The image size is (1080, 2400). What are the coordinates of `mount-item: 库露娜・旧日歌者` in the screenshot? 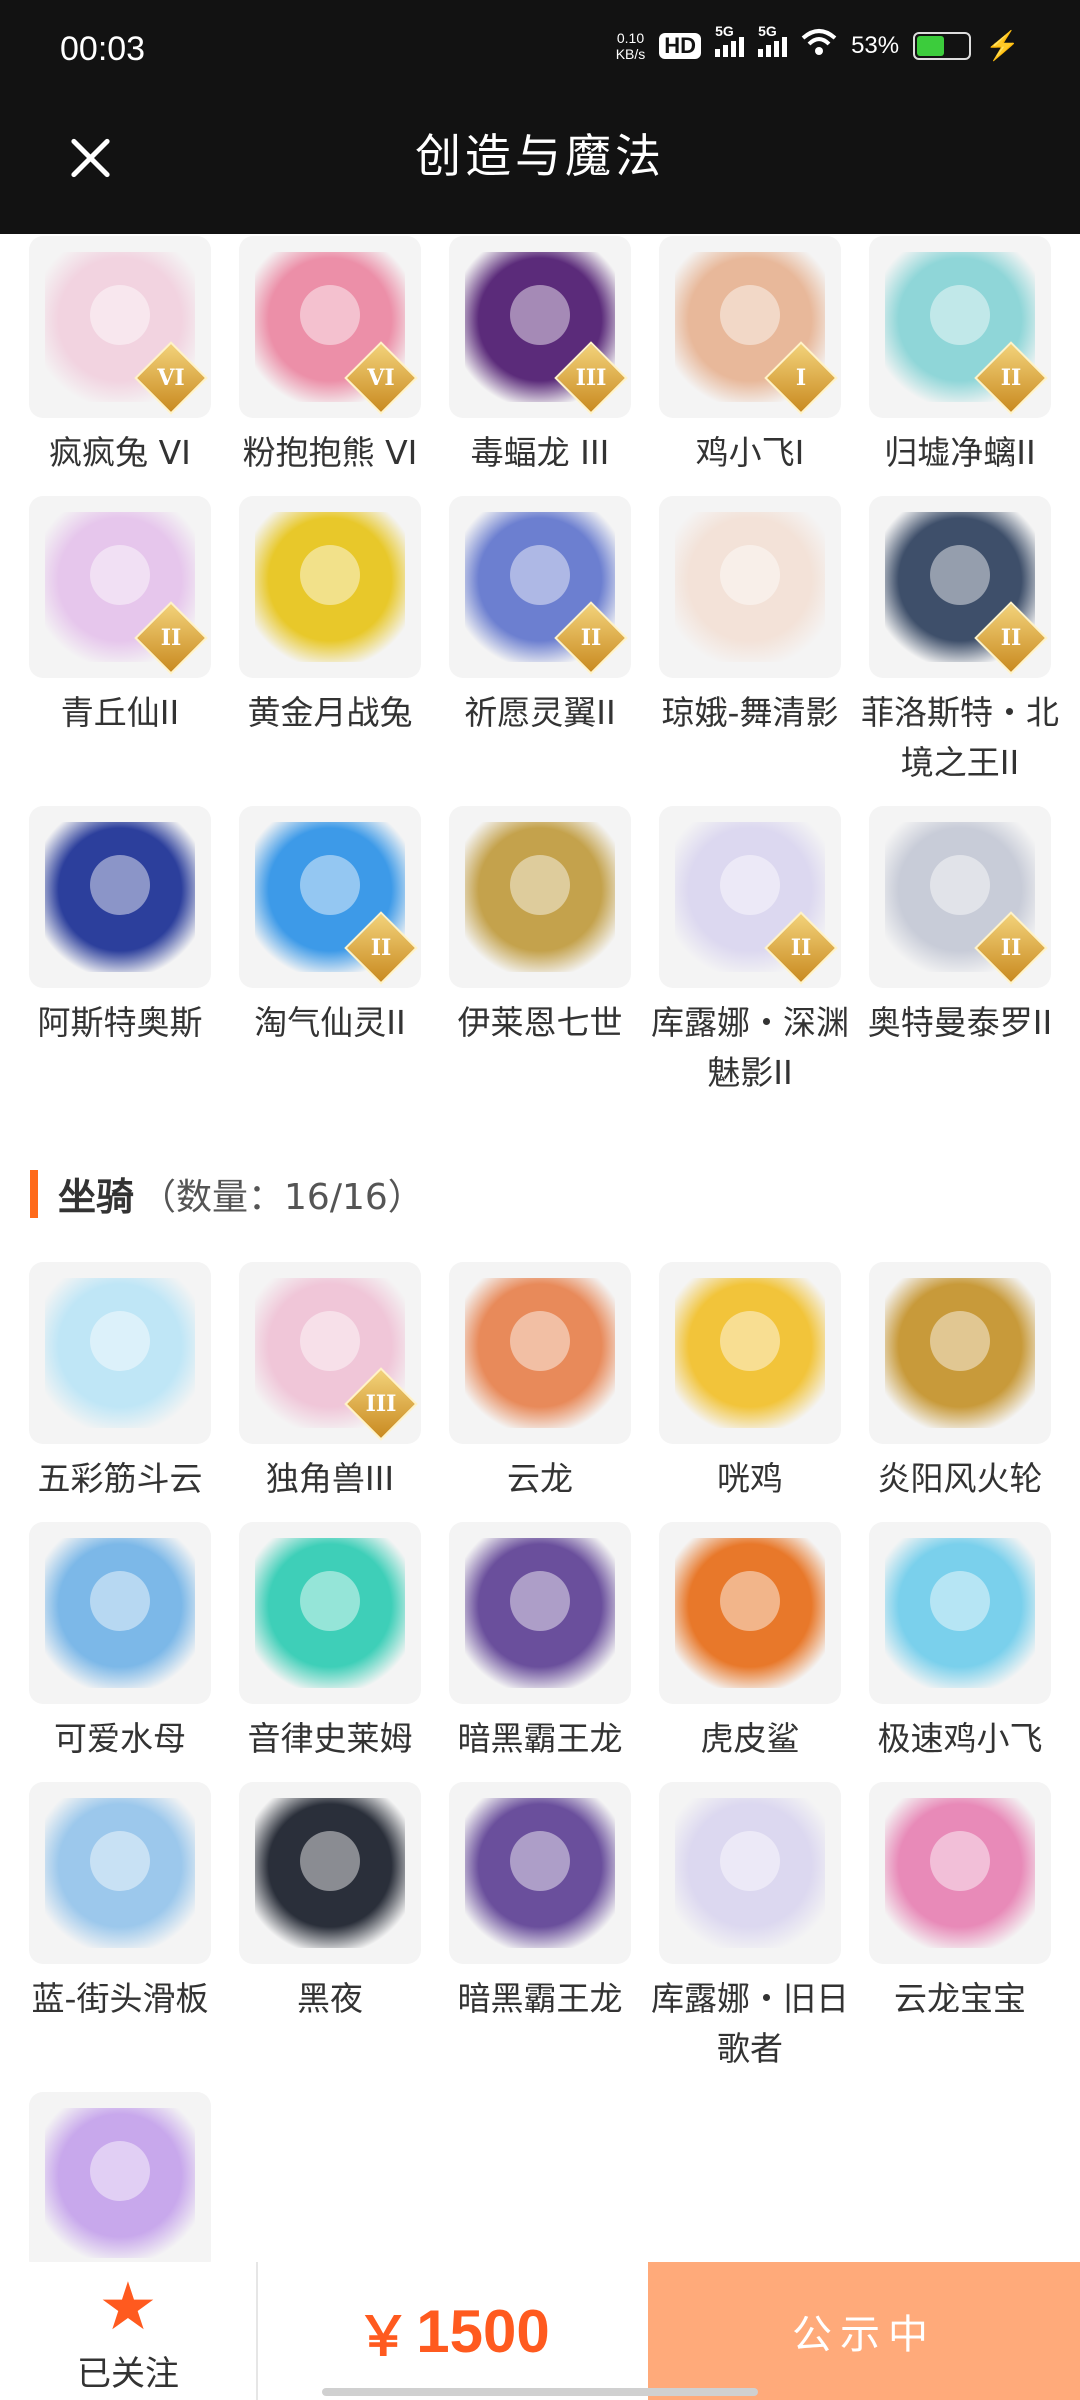 It's located at (750, 1928).